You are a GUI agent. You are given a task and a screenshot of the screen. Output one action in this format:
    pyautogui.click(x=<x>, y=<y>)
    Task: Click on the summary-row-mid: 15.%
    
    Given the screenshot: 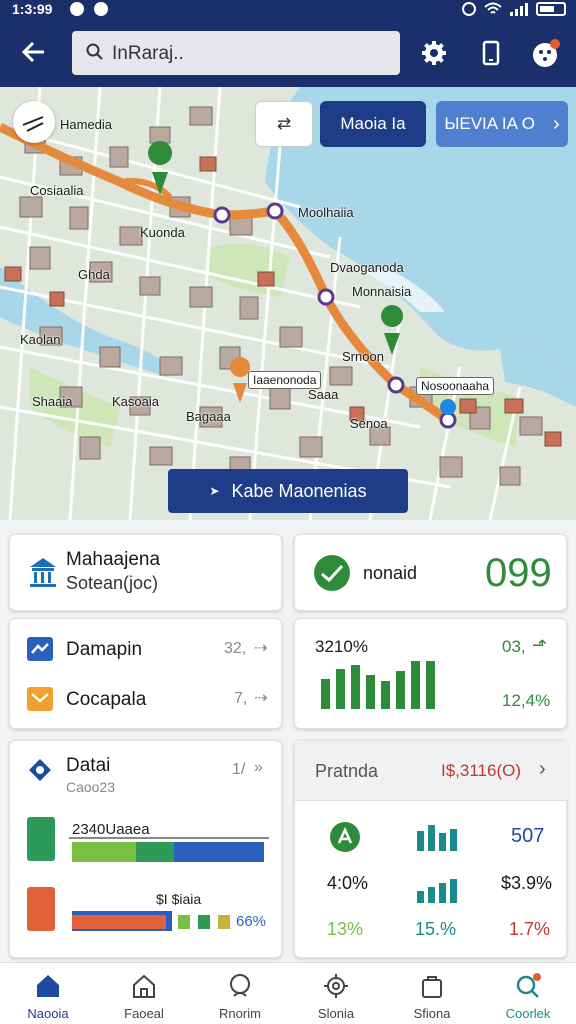 What is the action you would take?
    pyautogui.click(x=436, y=929)
    